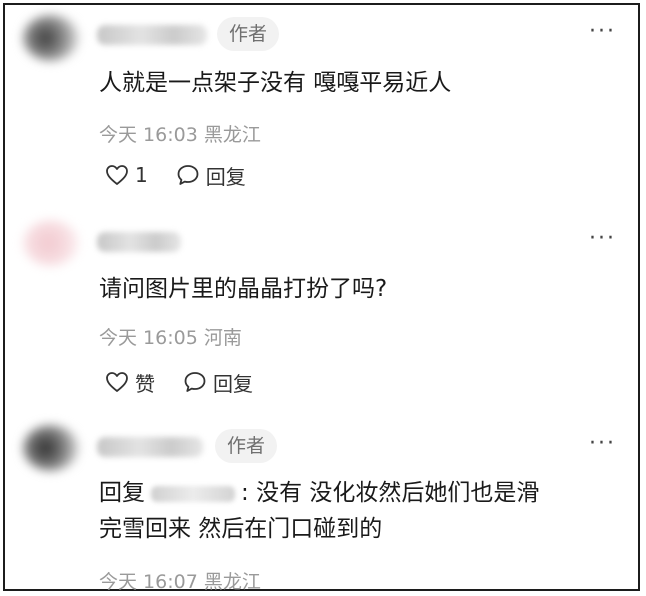 The height and width of the screenshot is (596, 646). I want to click on comment-text: 人就是一点架子没有 嘎嘎平易近人, so click(275, 83).